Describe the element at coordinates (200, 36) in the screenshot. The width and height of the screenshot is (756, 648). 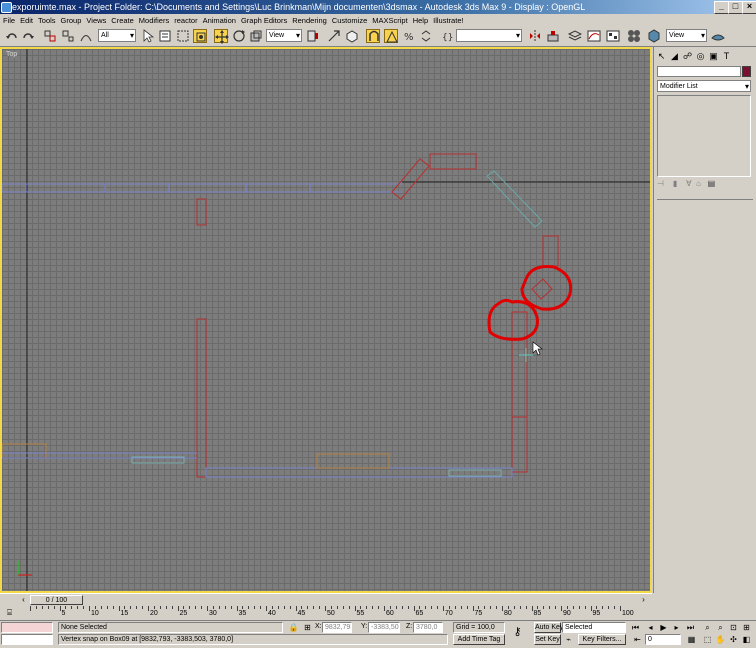
I see `window-crossing-icon` at that location.